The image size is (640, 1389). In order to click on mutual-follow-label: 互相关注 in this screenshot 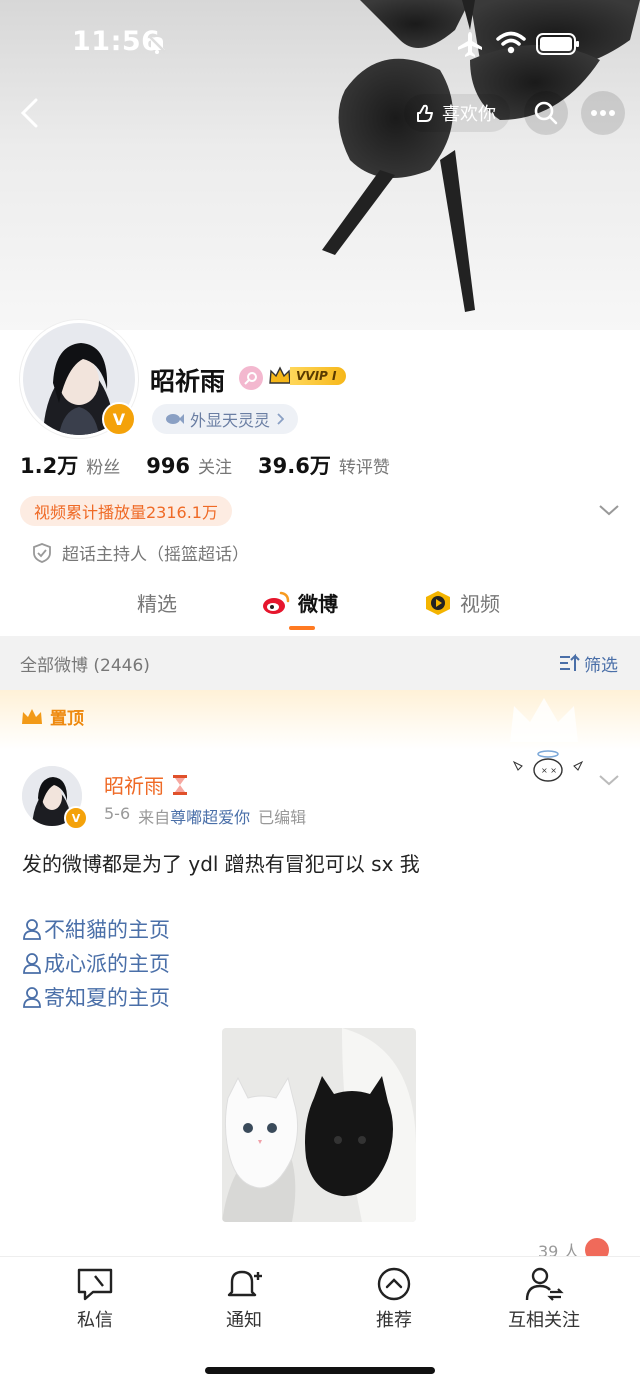, I will do `click(544, 1320)`.